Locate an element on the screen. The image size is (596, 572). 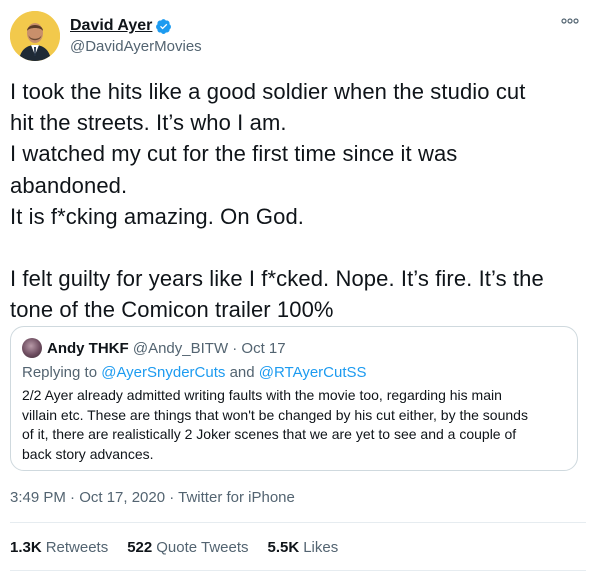
verified-badge-icon is located at coordinates (164, 26).